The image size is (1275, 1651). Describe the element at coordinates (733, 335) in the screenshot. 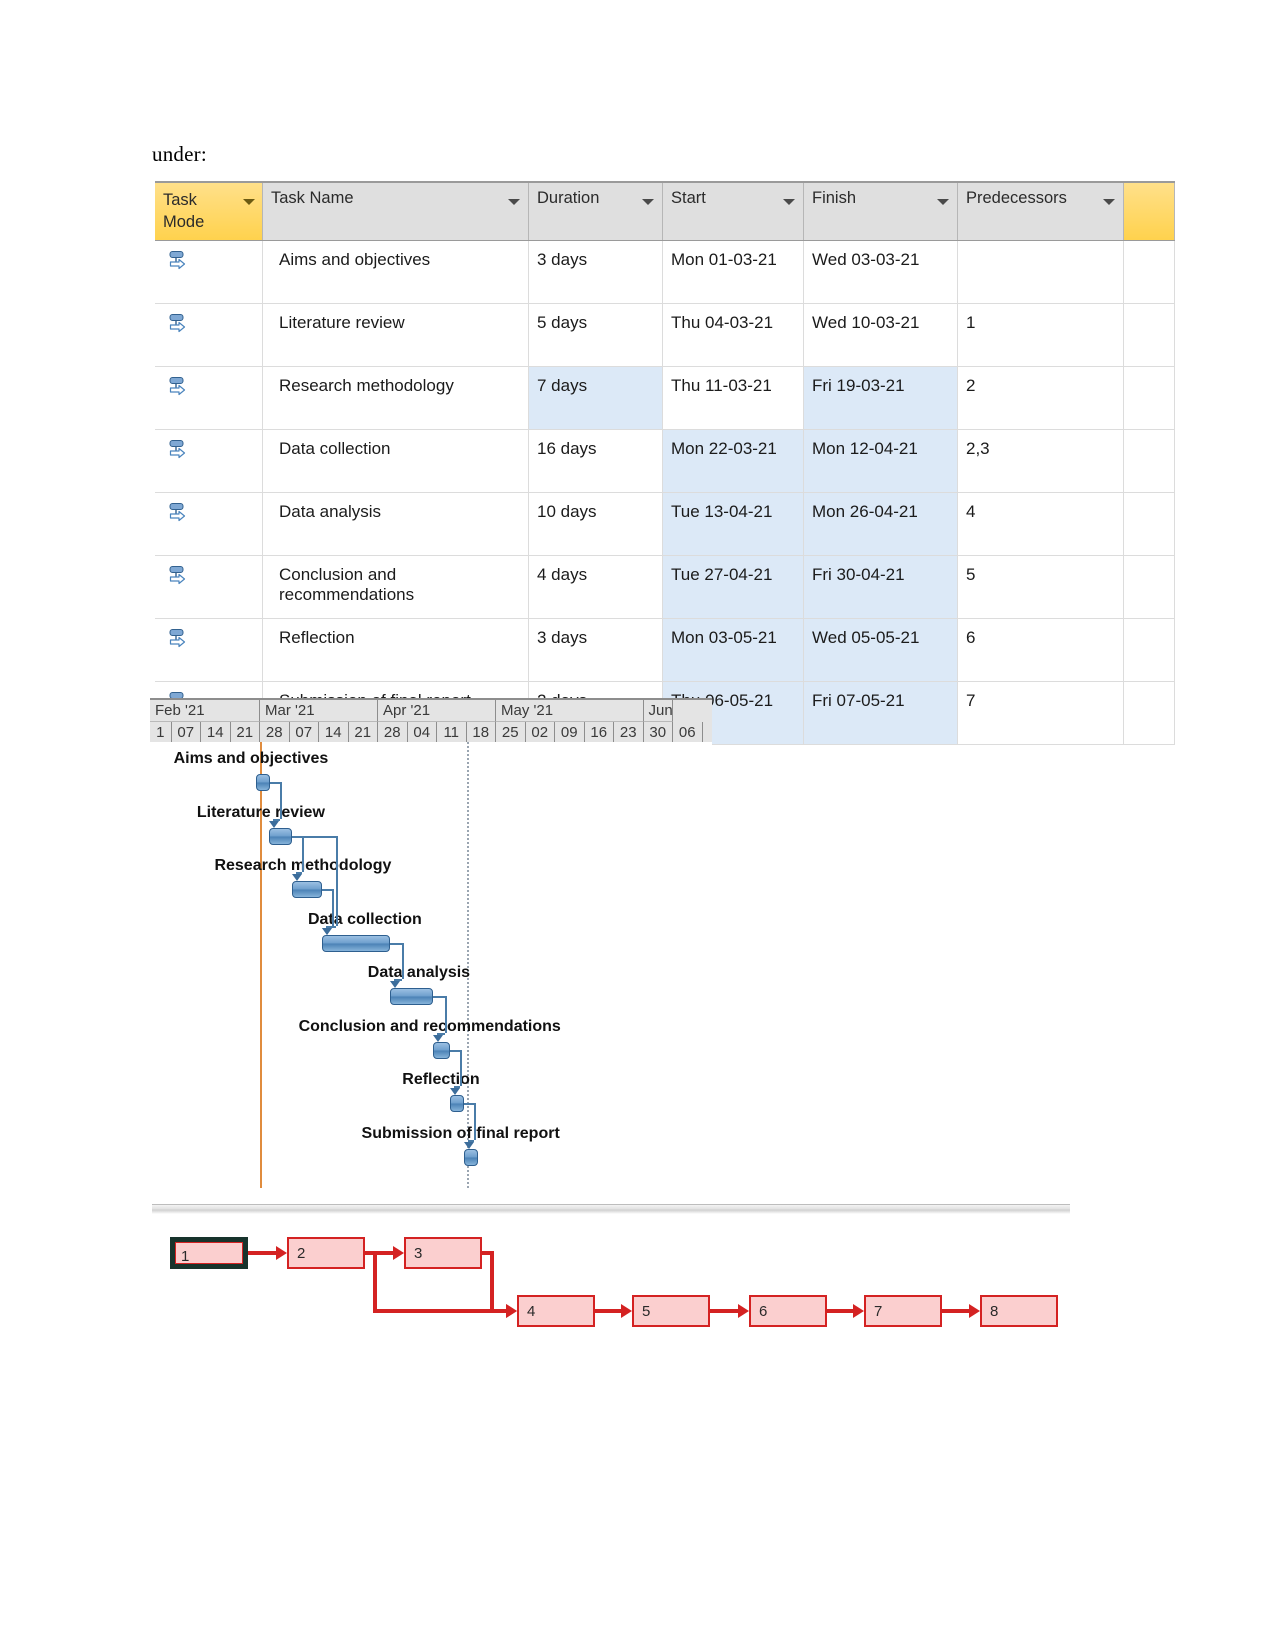

I see `cell-start: Thu 04-03-21` at that location.